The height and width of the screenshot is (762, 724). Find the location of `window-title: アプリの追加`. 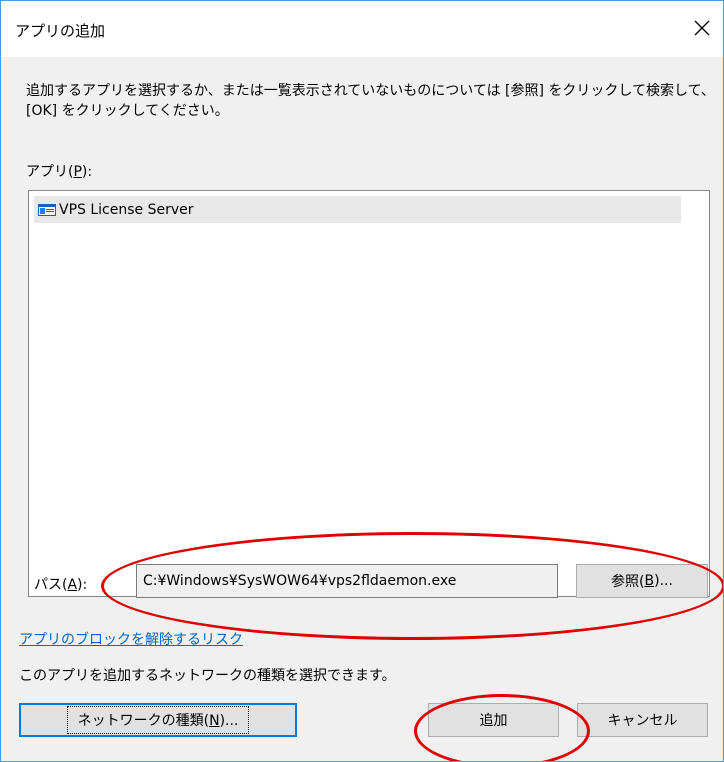

window-title: アプリの追加 is located at coordinates (60, 31).